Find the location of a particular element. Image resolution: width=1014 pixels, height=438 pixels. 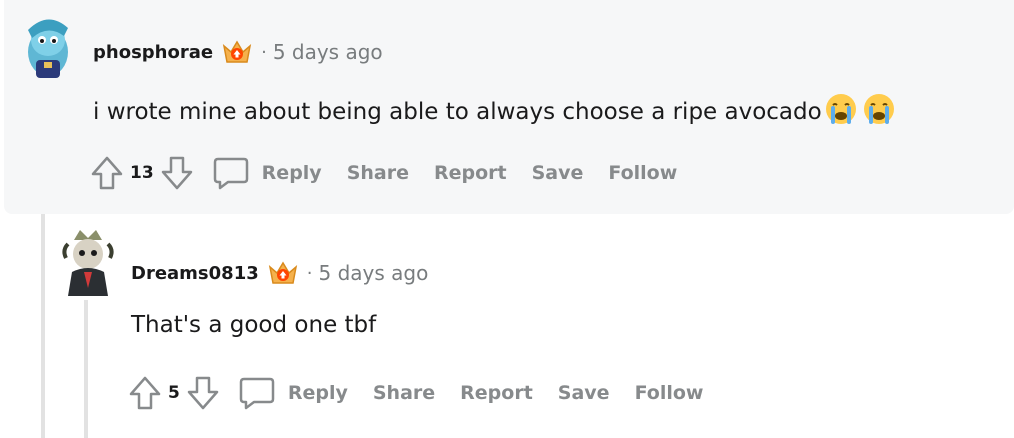

comment-text: That's a good one tbf is located at coordinates (254, 325).